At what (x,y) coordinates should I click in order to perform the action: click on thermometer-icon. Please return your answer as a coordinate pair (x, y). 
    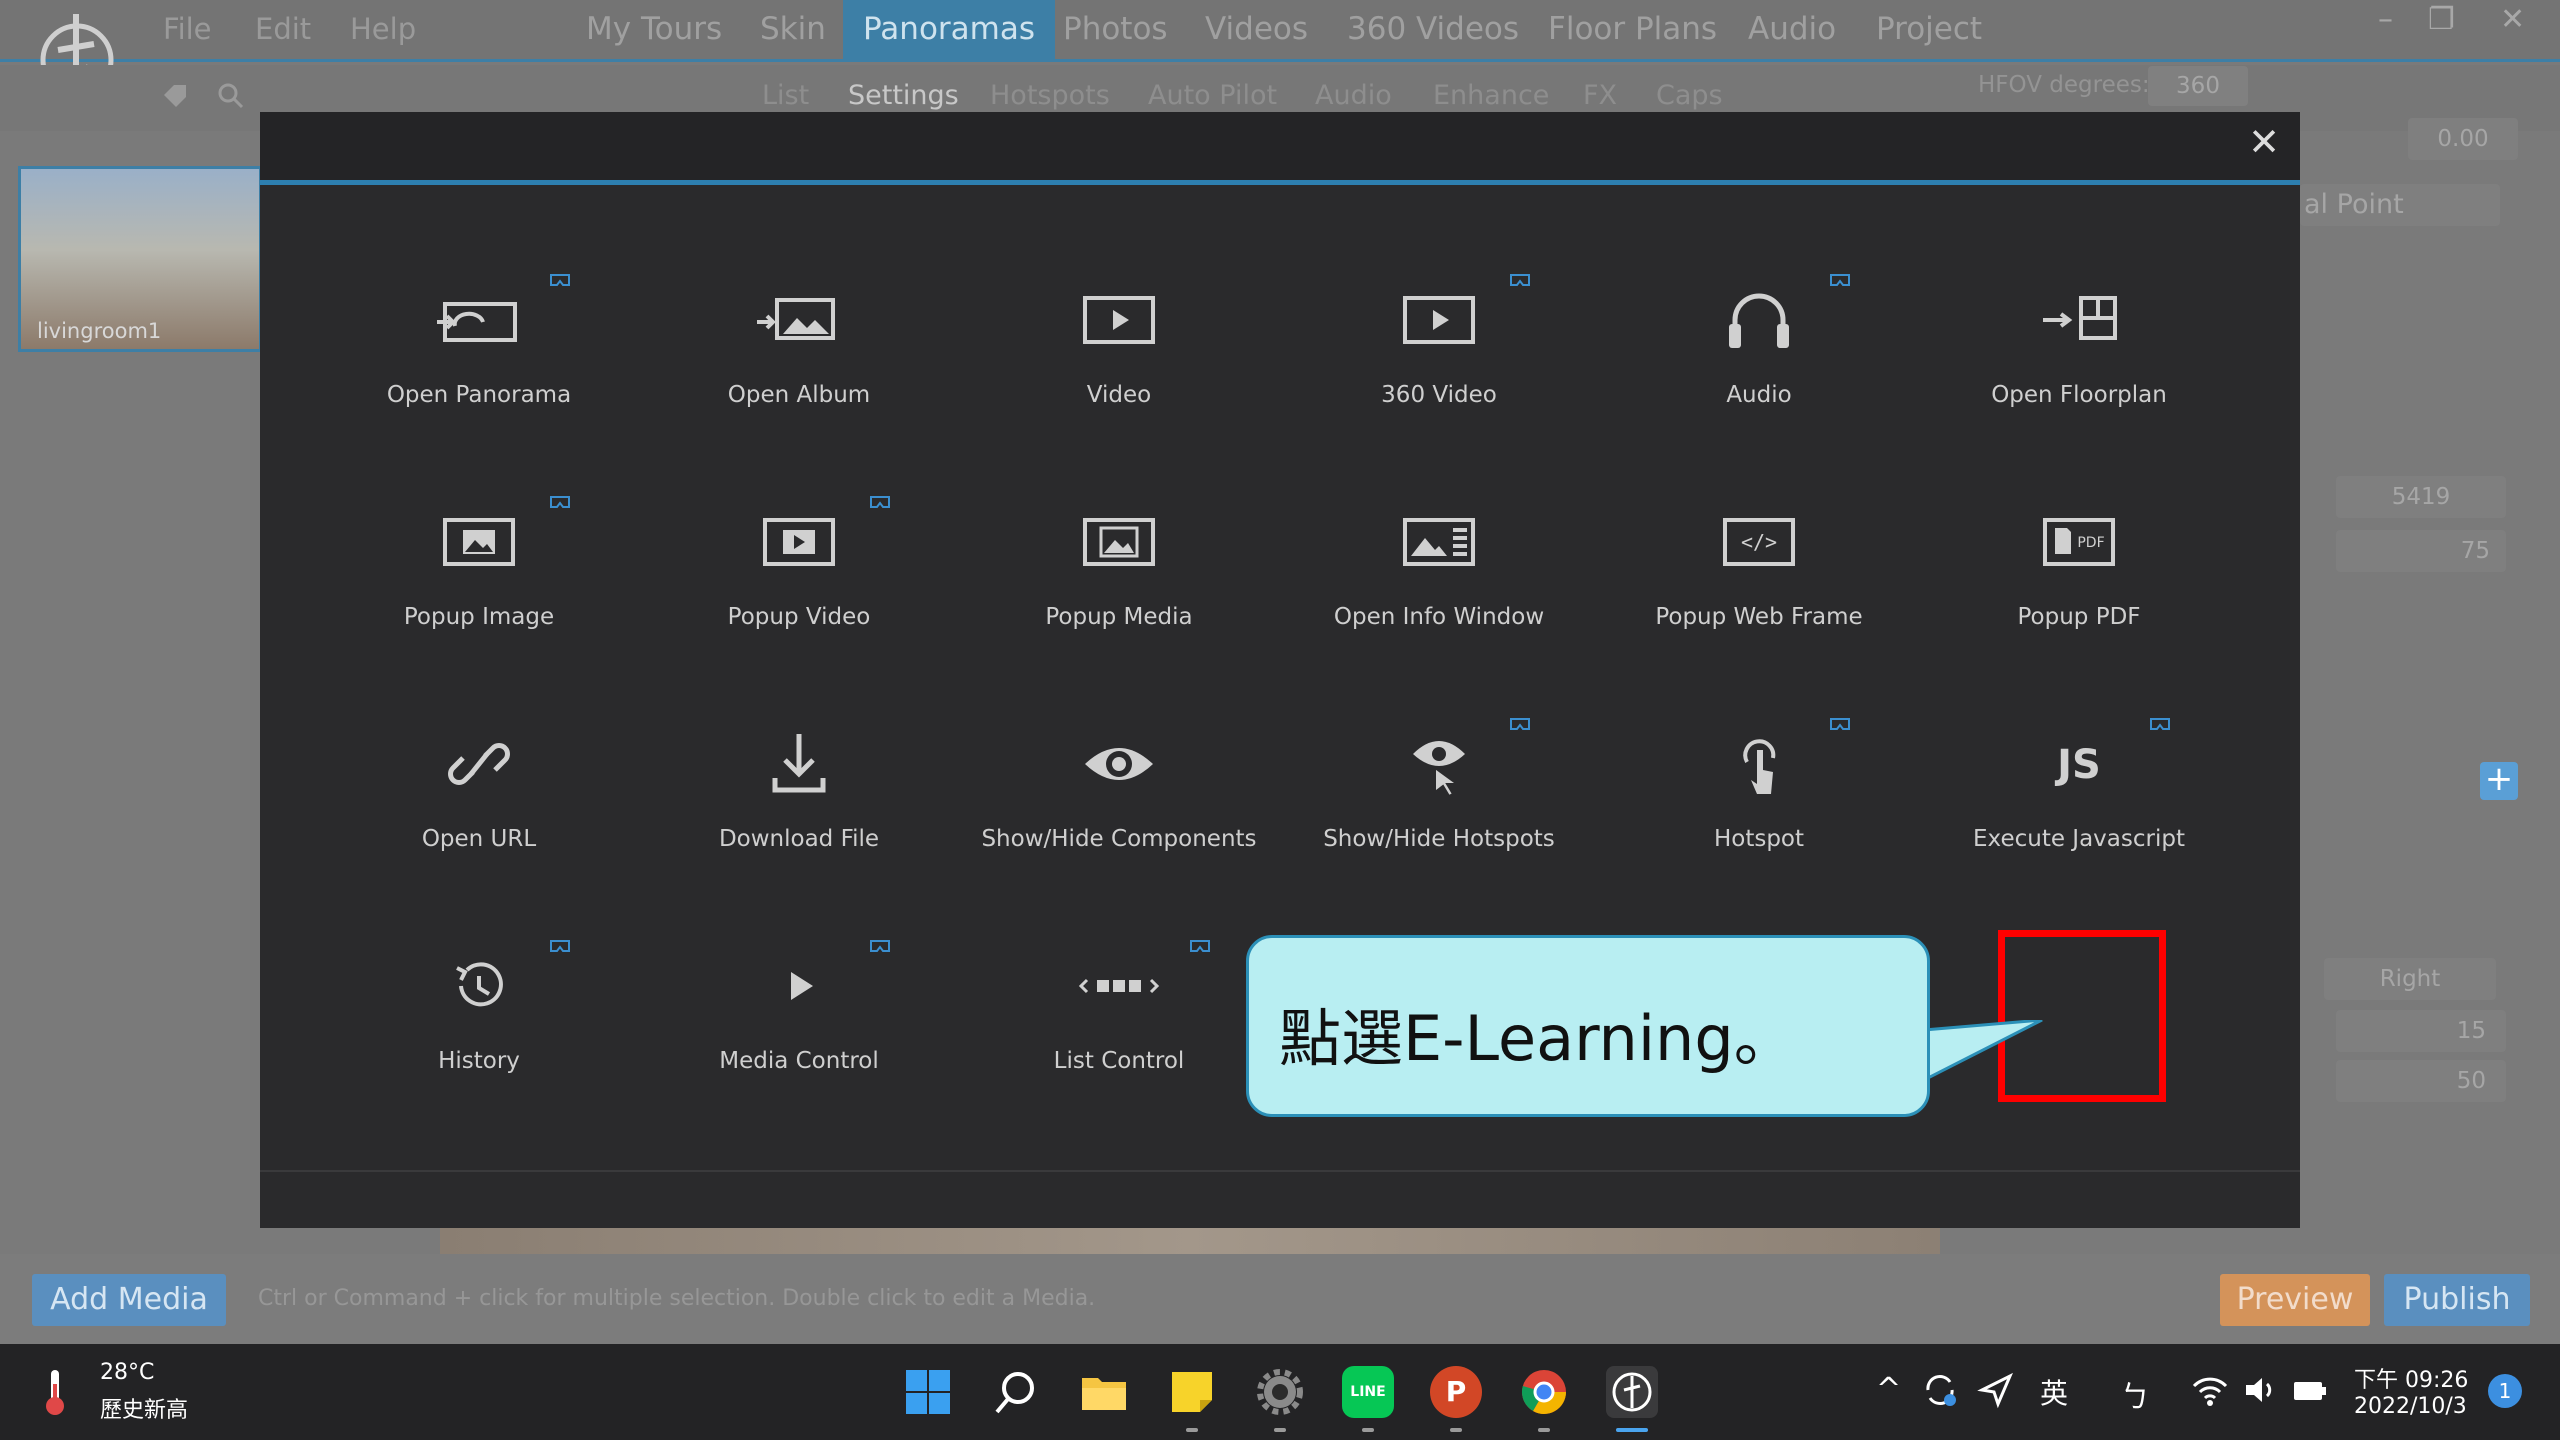
    Looking at the image, I should click on (55, 1392).